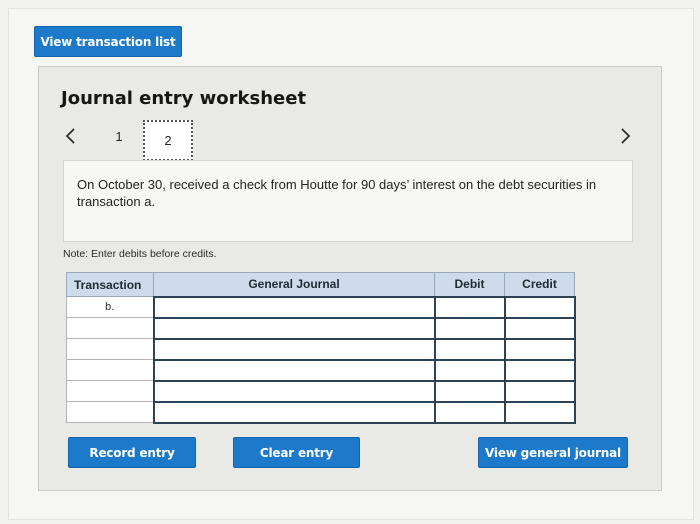 This screenshot has height=524, width=700. Describe the element at coordinates (119, 137) in the screenshot. I see `pager-page-1: 1` at that location.